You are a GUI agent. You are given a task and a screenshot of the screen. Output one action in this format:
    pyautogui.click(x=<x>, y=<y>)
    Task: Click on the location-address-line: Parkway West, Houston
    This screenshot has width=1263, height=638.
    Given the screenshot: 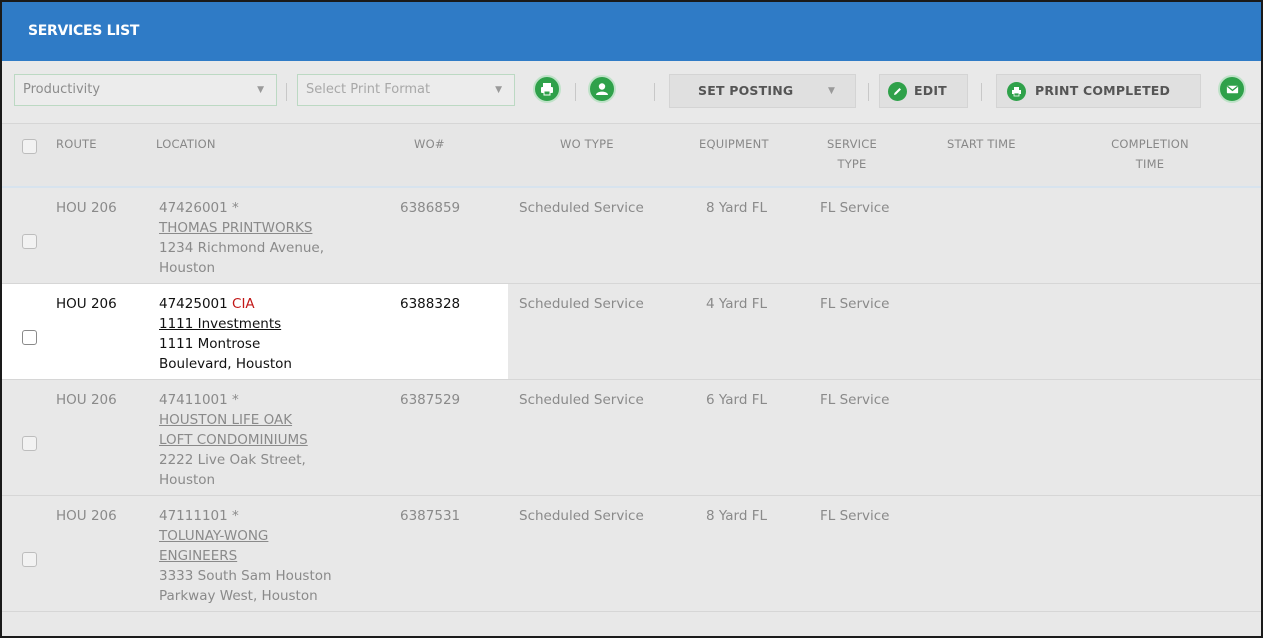 What is the action you would take?
    pyautogui.click(x=238, y=596)
    